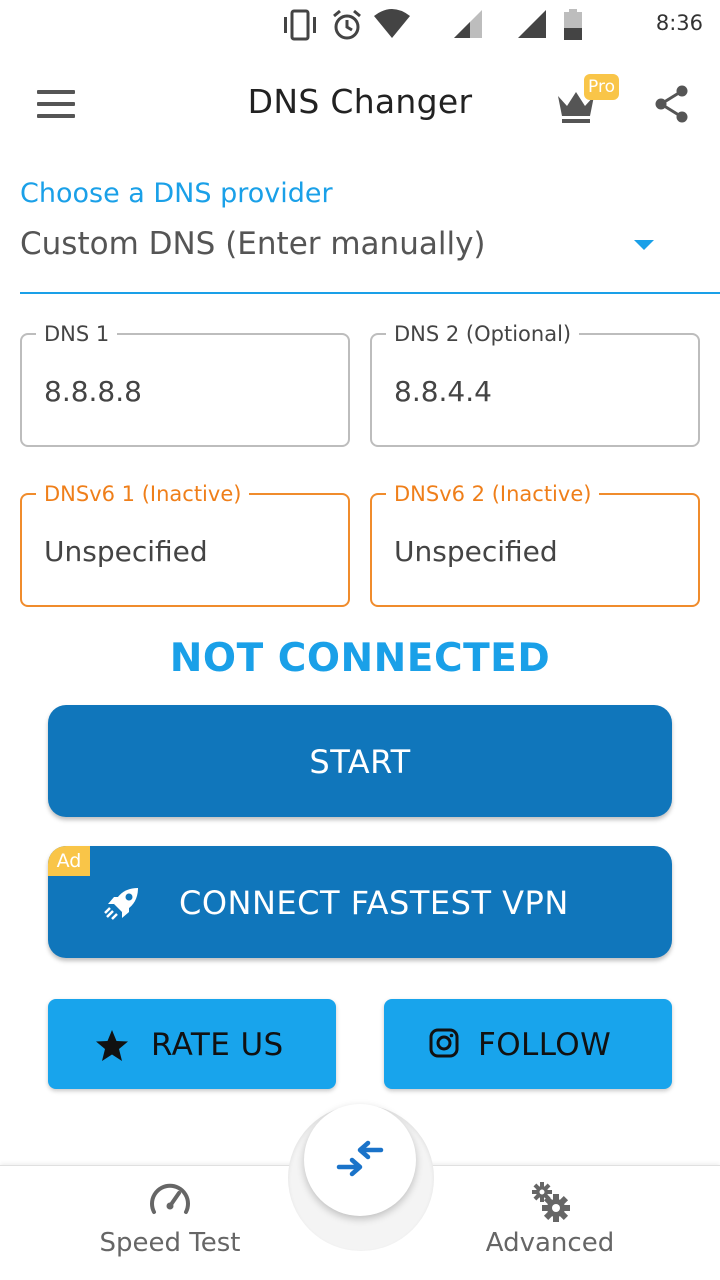 This screenshot has height=1280, width=720. I want to click on wifi-icon, so click(392, 23).